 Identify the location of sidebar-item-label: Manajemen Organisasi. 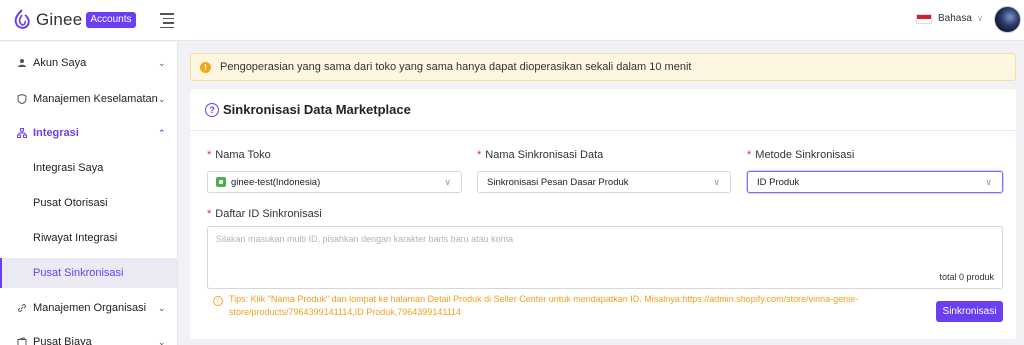
(90, 308).